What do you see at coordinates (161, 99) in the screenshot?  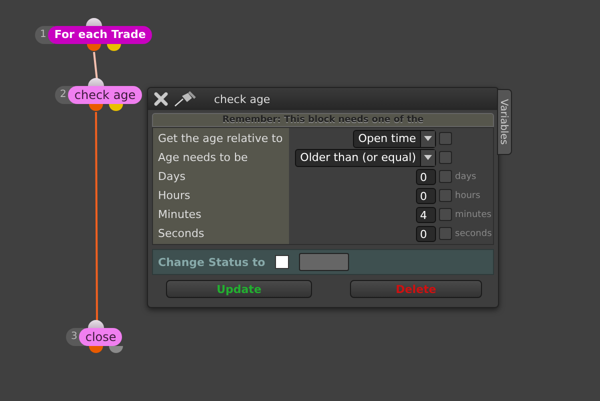 I see `close-icon` at bounding box center [161, 99].